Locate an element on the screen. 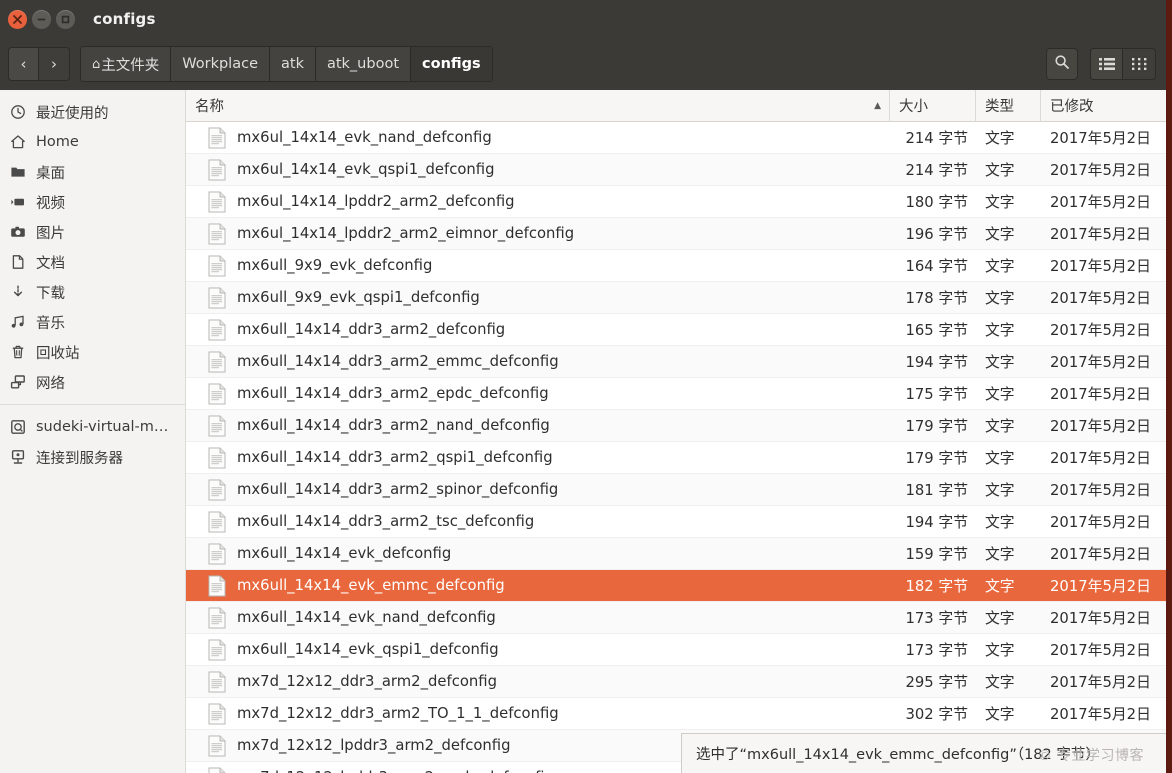 The width and height of the screenshot is (1172, 773). sidebar-item-place-3: 视频 is located at coordinates (92, 202).